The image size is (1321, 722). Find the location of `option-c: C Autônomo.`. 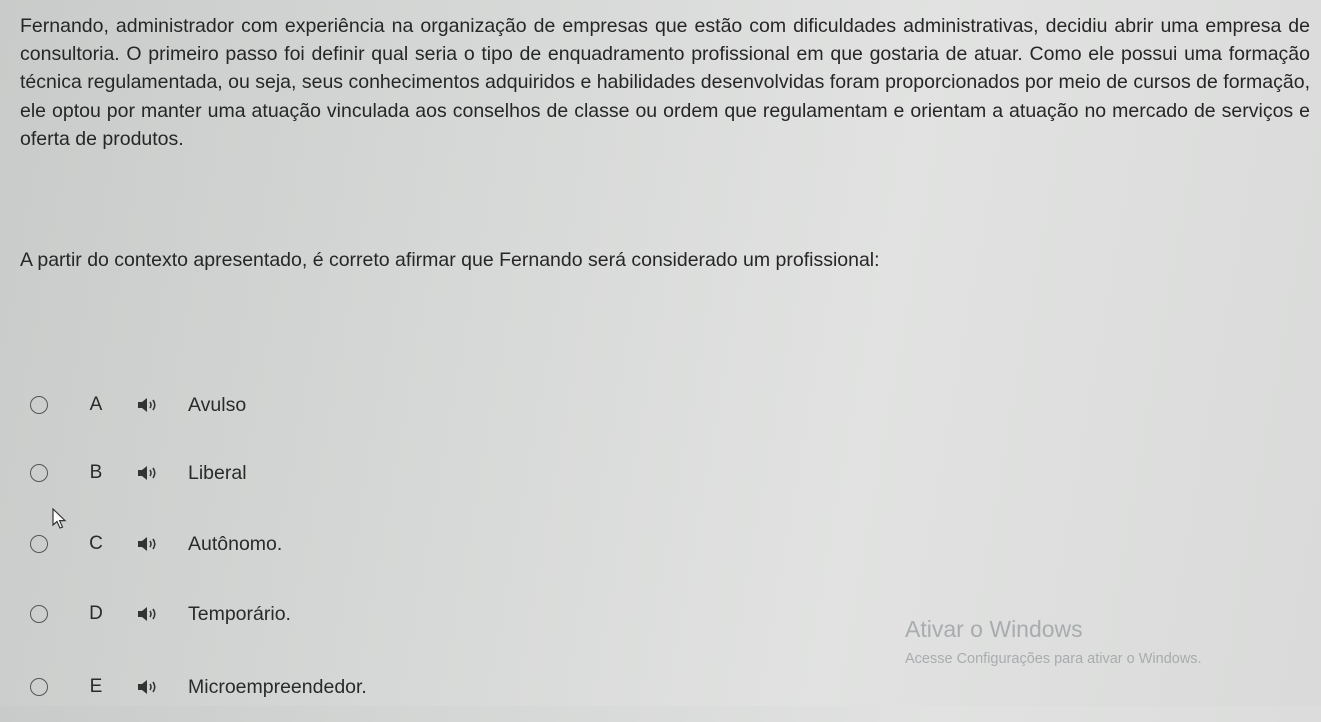

option-c: C Autônomo. is located at coordinates (663, 544).